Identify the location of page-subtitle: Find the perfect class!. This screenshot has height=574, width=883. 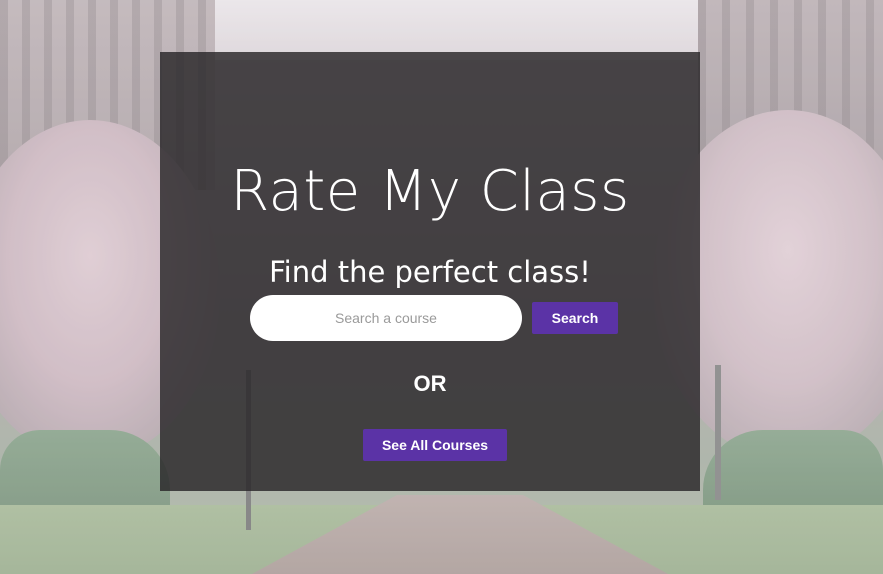
(430, 272).